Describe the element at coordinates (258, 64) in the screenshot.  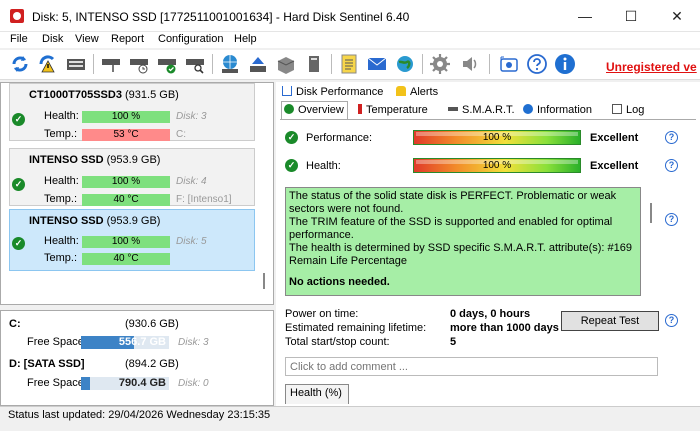
I see `eject-disk-icon` at that location.